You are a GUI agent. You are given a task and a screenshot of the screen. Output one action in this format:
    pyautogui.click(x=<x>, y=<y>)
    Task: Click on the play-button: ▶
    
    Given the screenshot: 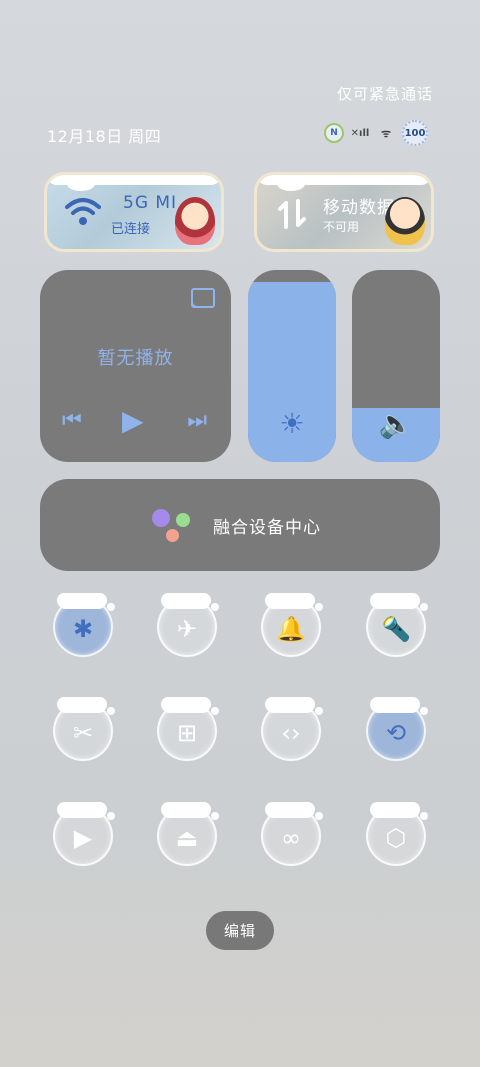 What is the action you would take?
    pyautogui.click(x=133, y=420)
    